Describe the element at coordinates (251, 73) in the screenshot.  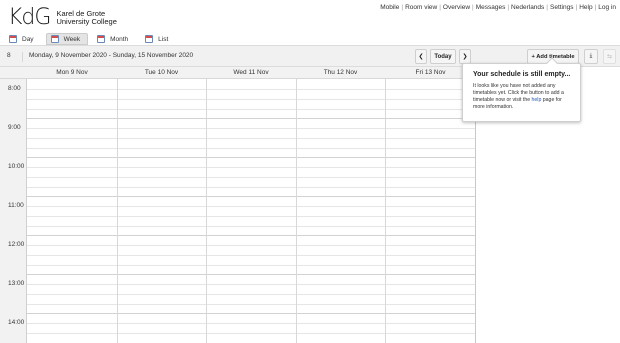
I see `day-header-wed: Wed 11 Nov` at that location.